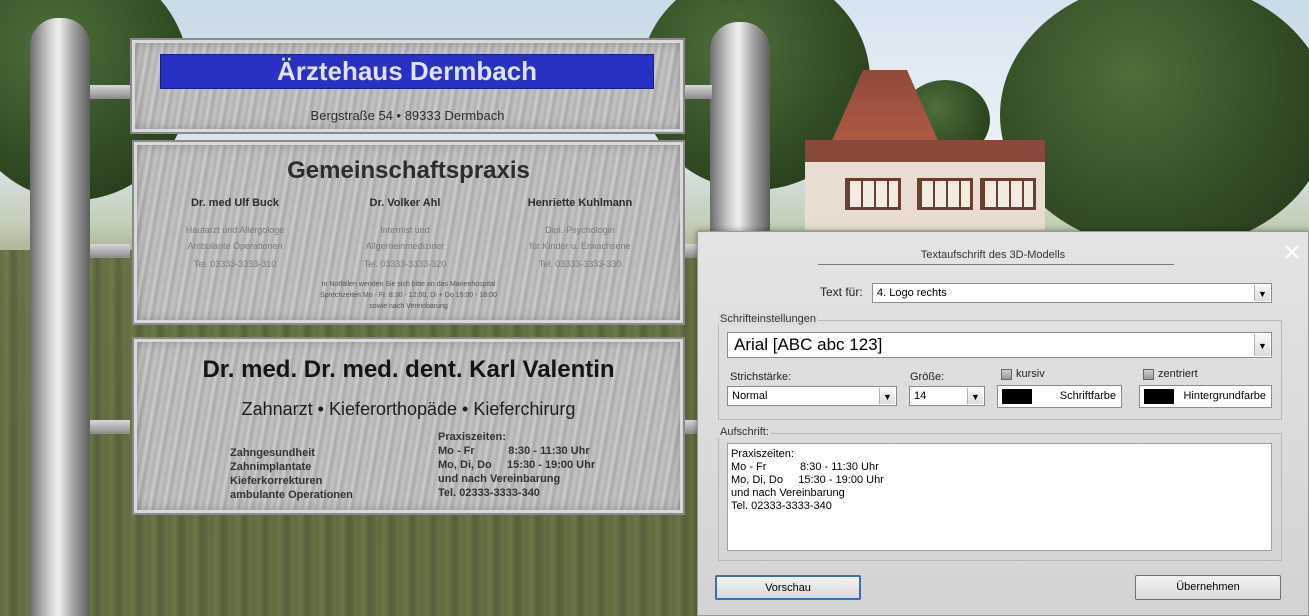  What do you see at coordinates (841, 292) in the screenshot?
I see `text-for-label: Text für:` at bounding box center [841, 292].